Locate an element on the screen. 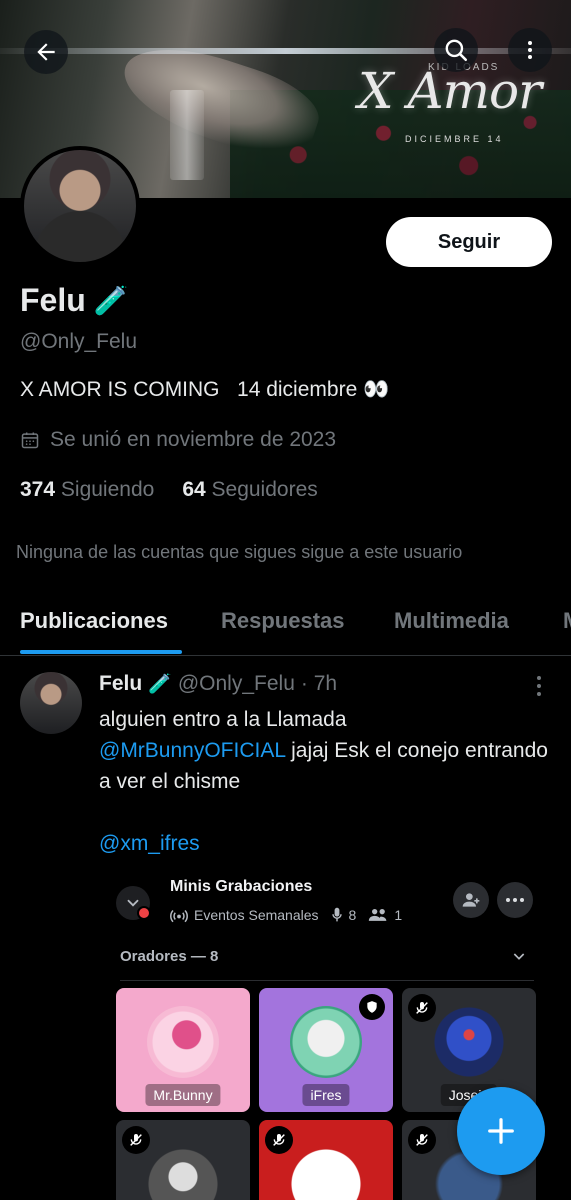  banner-glass is located at coordinates (187, 135).